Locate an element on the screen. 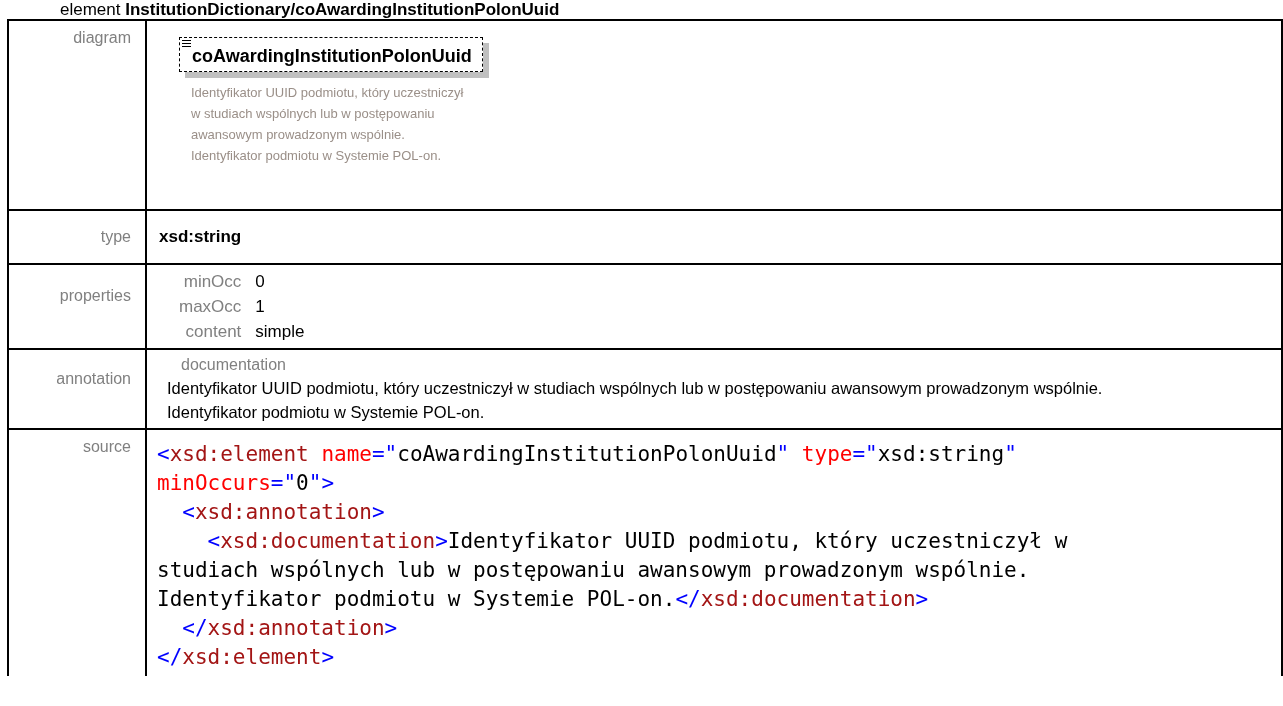 The height and width of the screenshot is (706, 1283). code-line: <xsd:documentation>Identyfikator UUID podmiotu, który uczestniczył w is located at coordinates (637, 541).